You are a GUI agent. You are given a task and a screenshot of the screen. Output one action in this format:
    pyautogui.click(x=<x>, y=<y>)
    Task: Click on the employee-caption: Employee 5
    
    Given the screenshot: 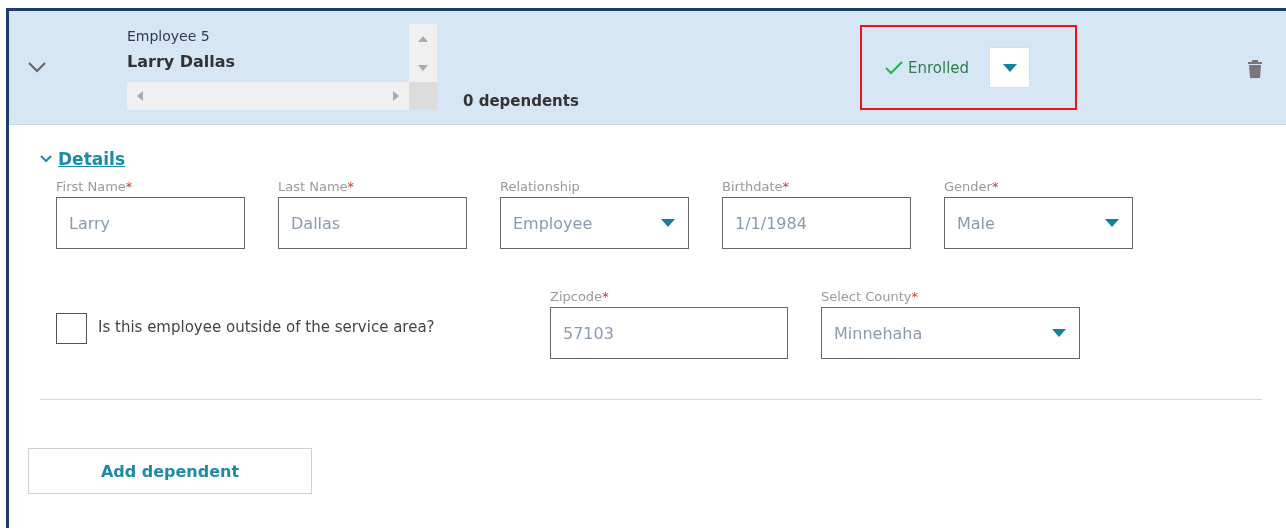 What is the action you would take?
    pyautogui.click(x=169, y=36)
    